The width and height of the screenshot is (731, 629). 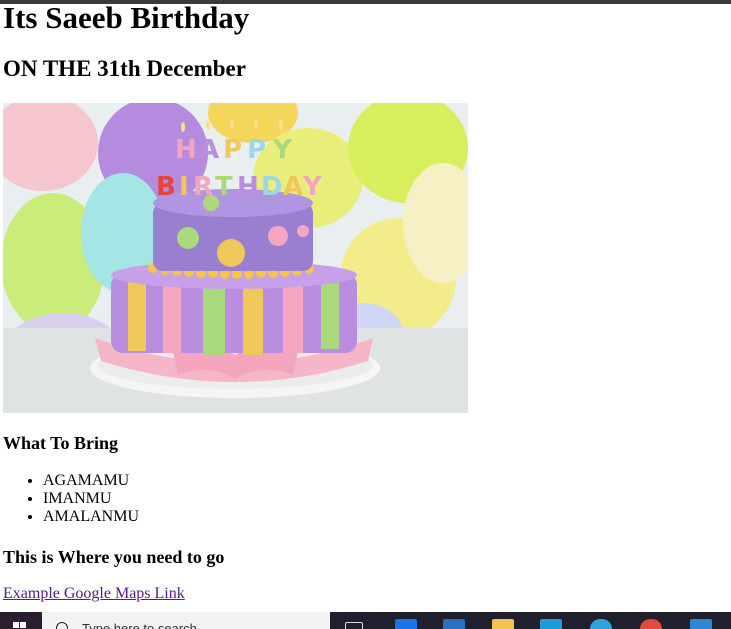 What do you see at coordinates (139, 625) in the screenshot?
I see `search-placeholder: Type here to search` at bounding box center [139, 625].